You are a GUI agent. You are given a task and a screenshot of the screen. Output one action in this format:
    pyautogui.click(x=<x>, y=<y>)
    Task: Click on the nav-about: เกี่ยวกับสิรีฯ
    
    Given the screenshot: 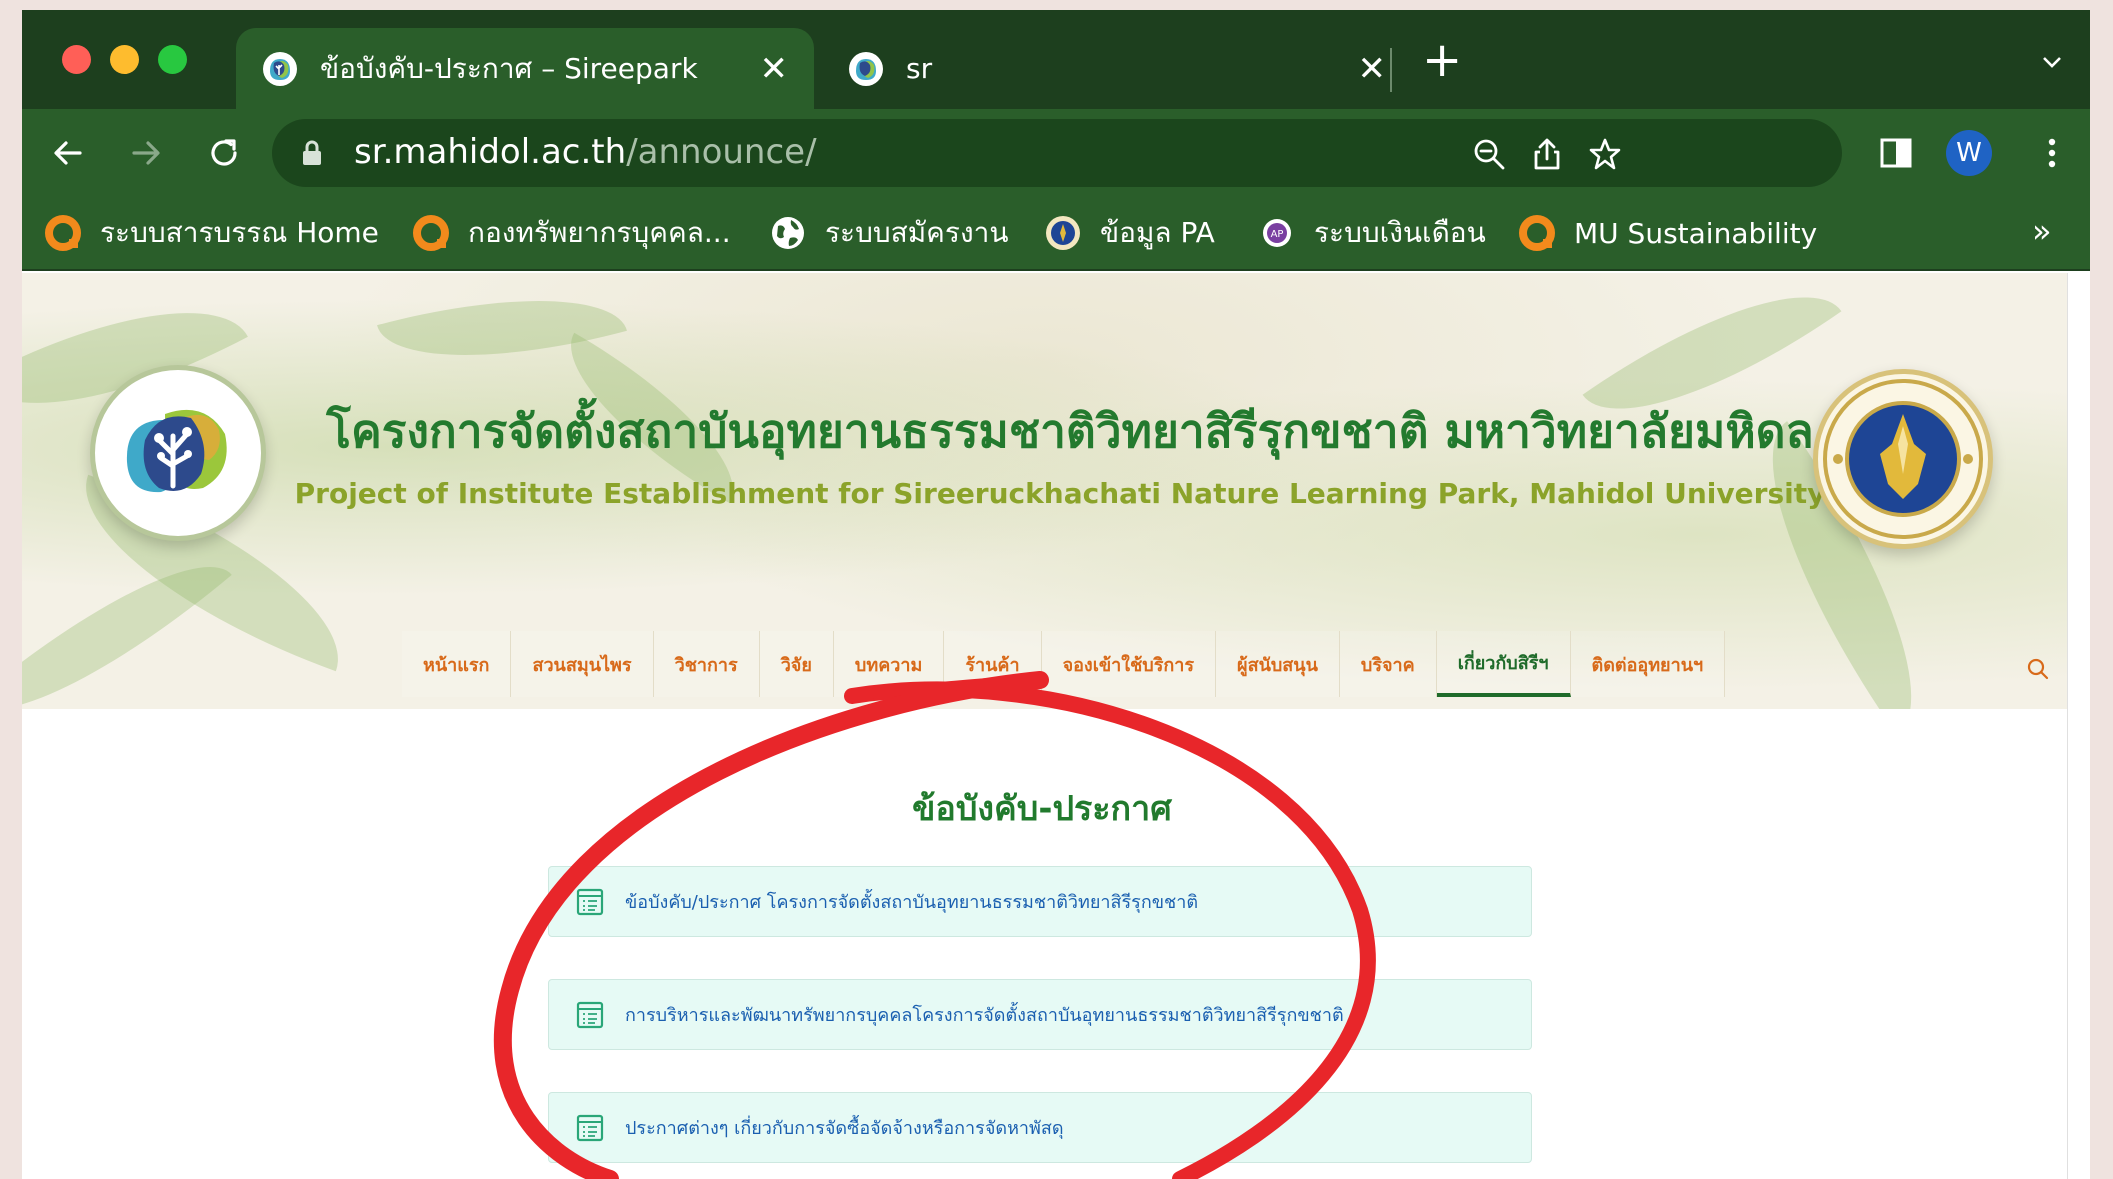 What is the action you would take?
    pyautogui.click(x=1503, y=664)
    